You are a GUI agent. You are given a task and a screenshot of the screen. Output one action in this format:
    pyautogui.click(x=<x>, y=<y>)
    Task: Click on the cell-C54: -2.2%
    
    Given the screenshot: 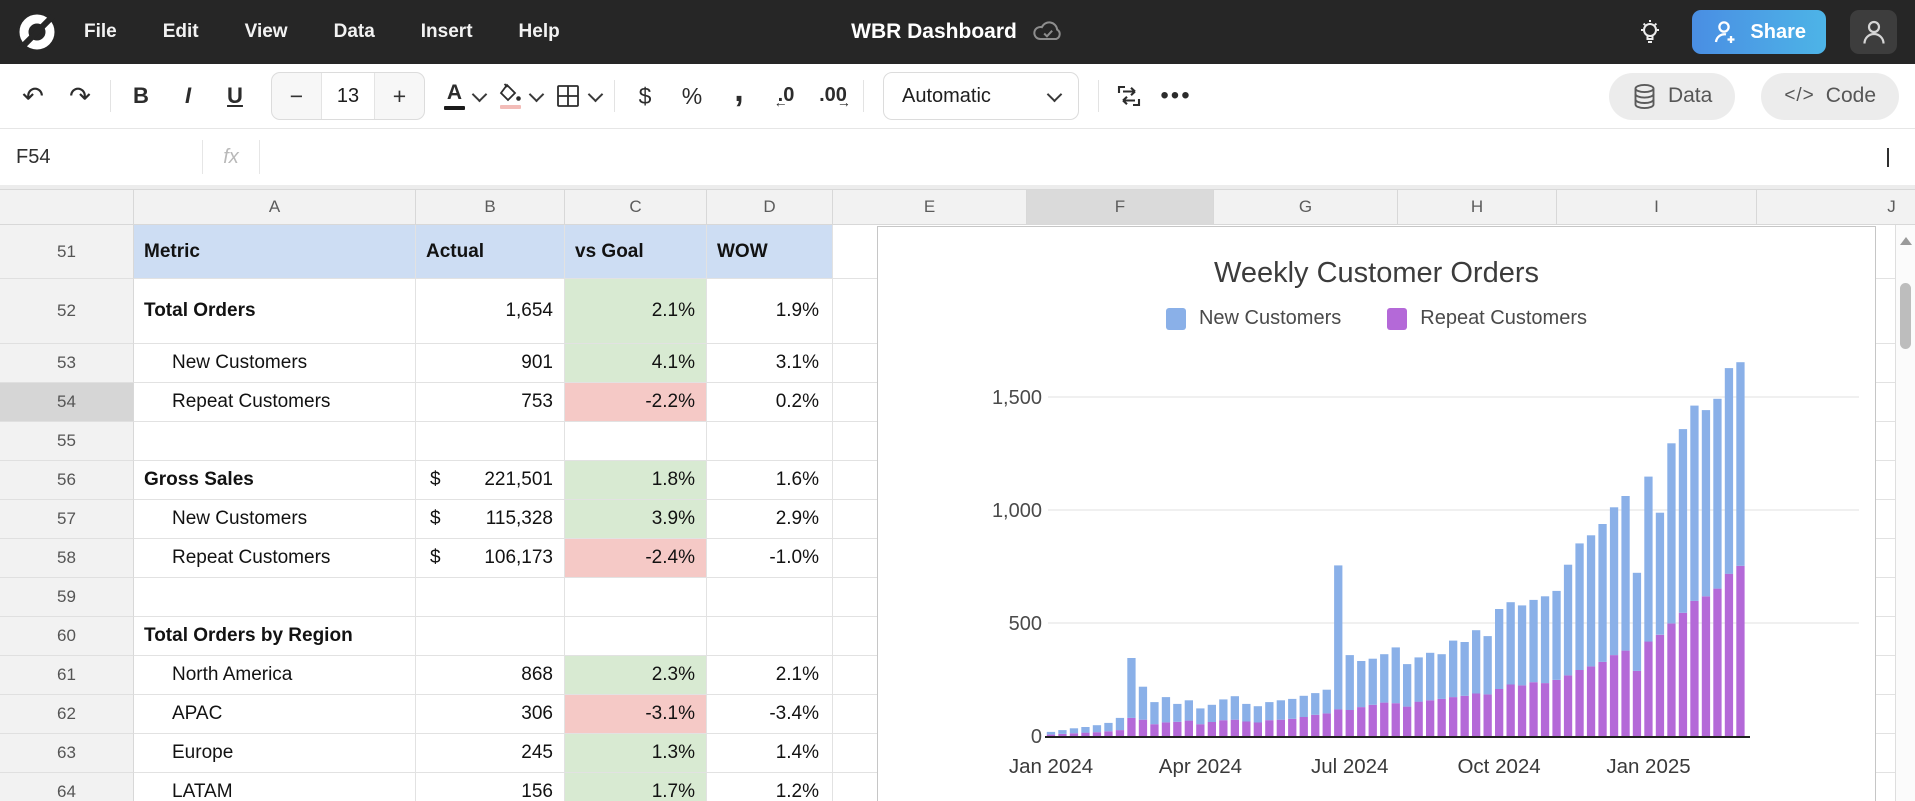 What is the action you would take?
    pyautogui.click(x=636, y=402)
    